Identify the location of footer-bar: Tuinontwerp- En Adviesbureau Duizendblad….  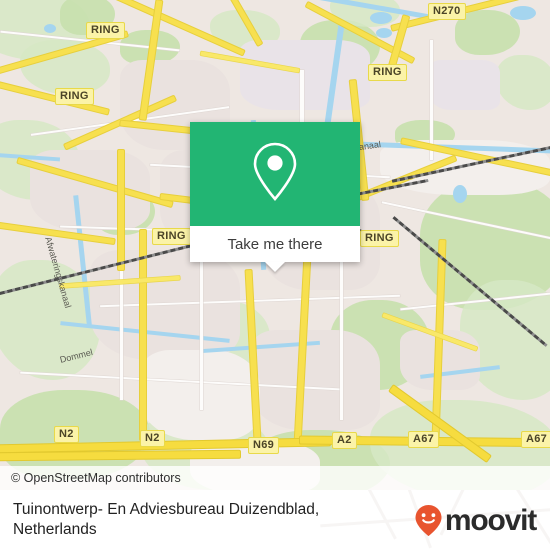
(275, 520).